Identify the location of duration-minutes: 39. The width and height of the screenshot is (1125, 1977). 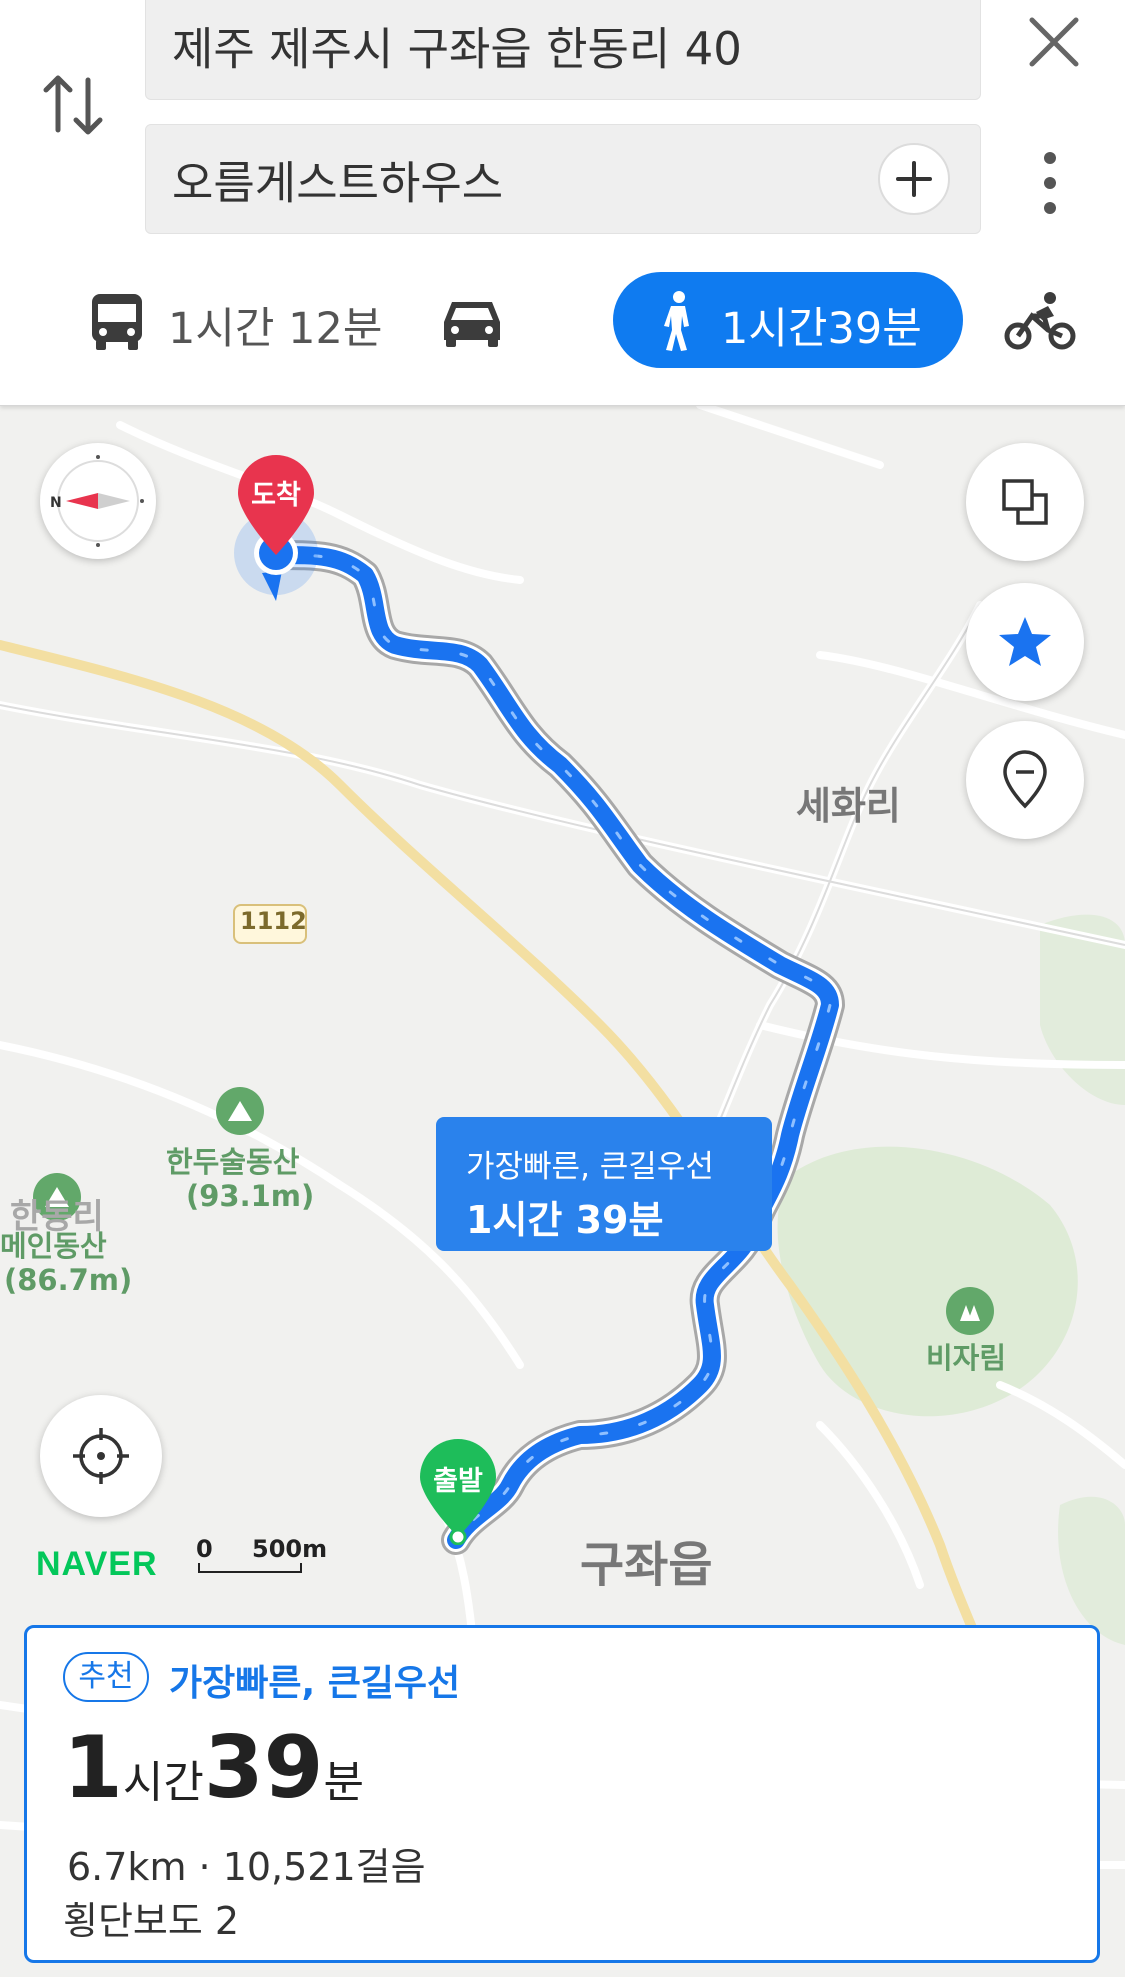
(263, 1768).